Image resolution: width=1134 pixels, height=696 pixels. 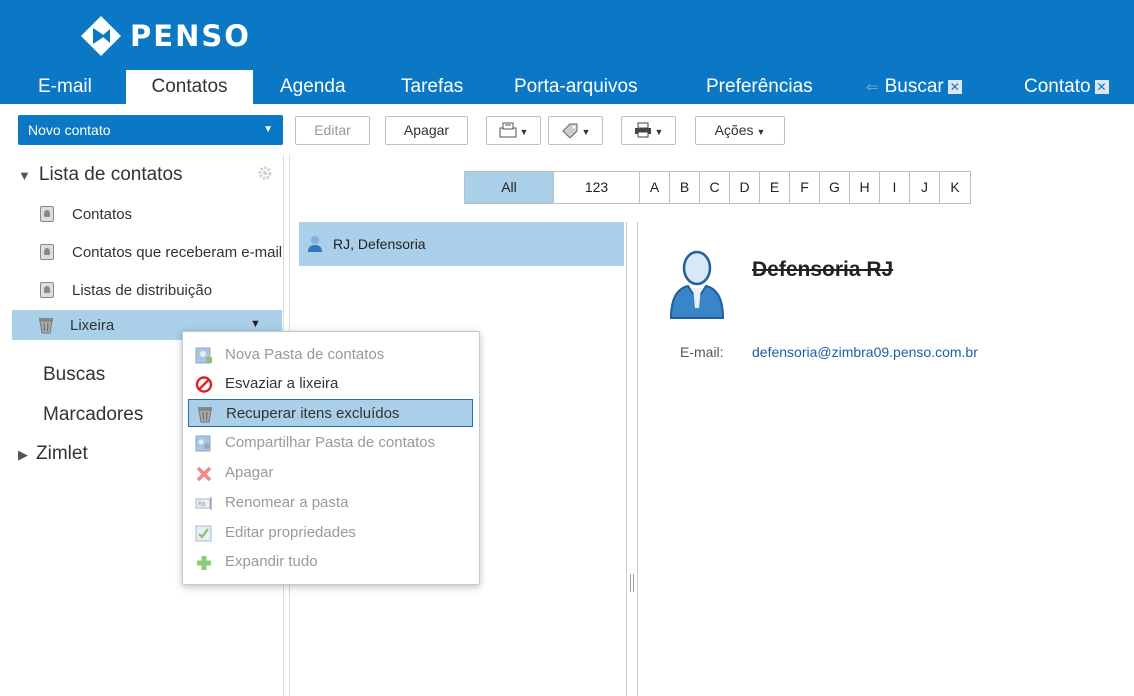 I want to click on menu-item-label: Apagar, so click(x=249, y=472).